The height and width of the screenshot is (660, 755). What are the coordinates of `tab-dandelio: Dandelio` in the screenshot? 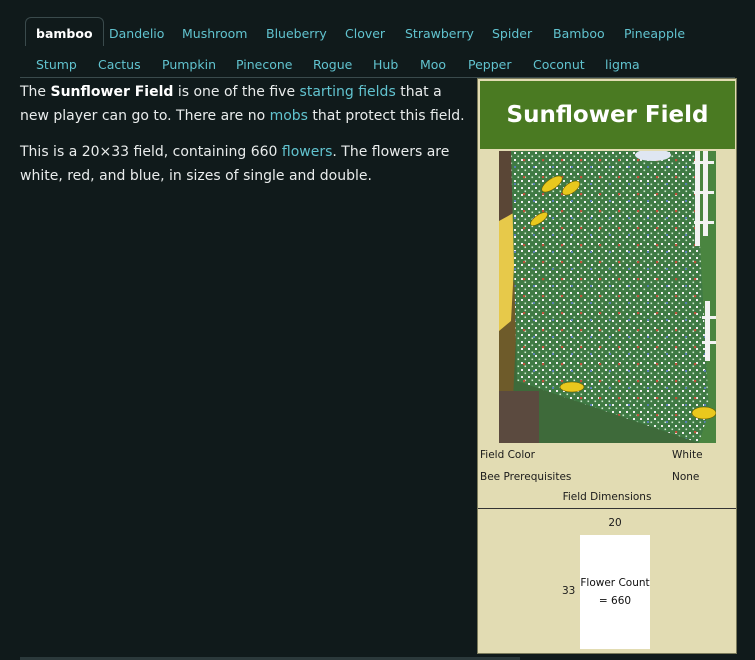 It's located at (136, 33).